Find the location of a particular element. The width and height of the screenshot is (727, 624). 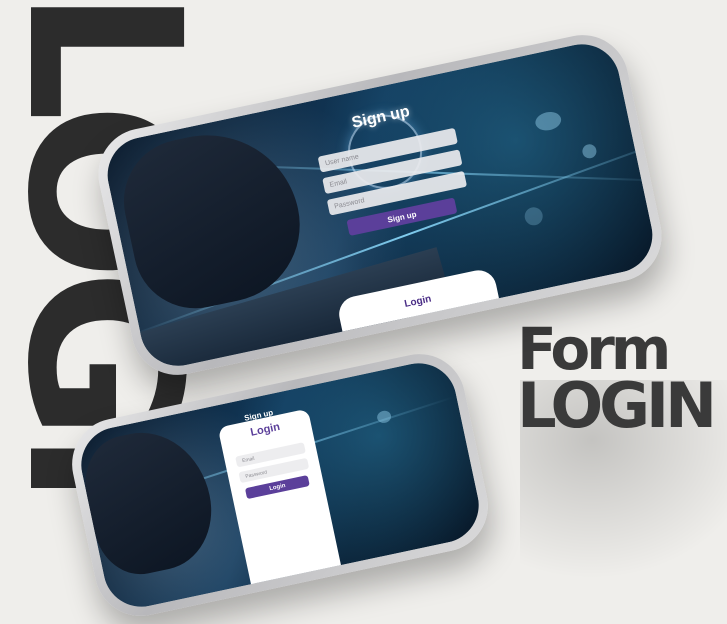

headline-line-2: LOGIN is located at coordinates (617, 406).